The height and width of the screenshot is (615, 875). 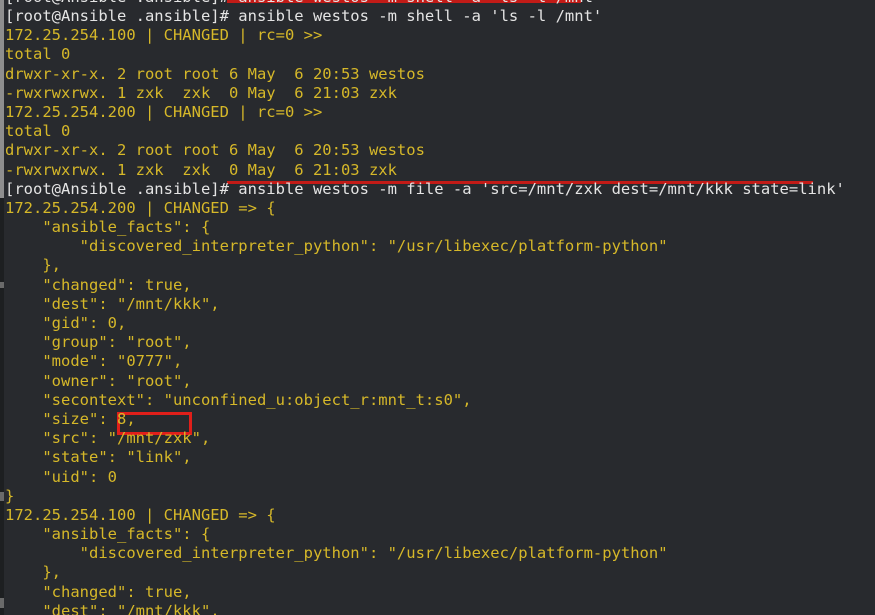 What do you see at coordinates (98, 342) in the screenshot?
I see `terminal-output-line: "group": "root",` at bounding box center [98, 342].